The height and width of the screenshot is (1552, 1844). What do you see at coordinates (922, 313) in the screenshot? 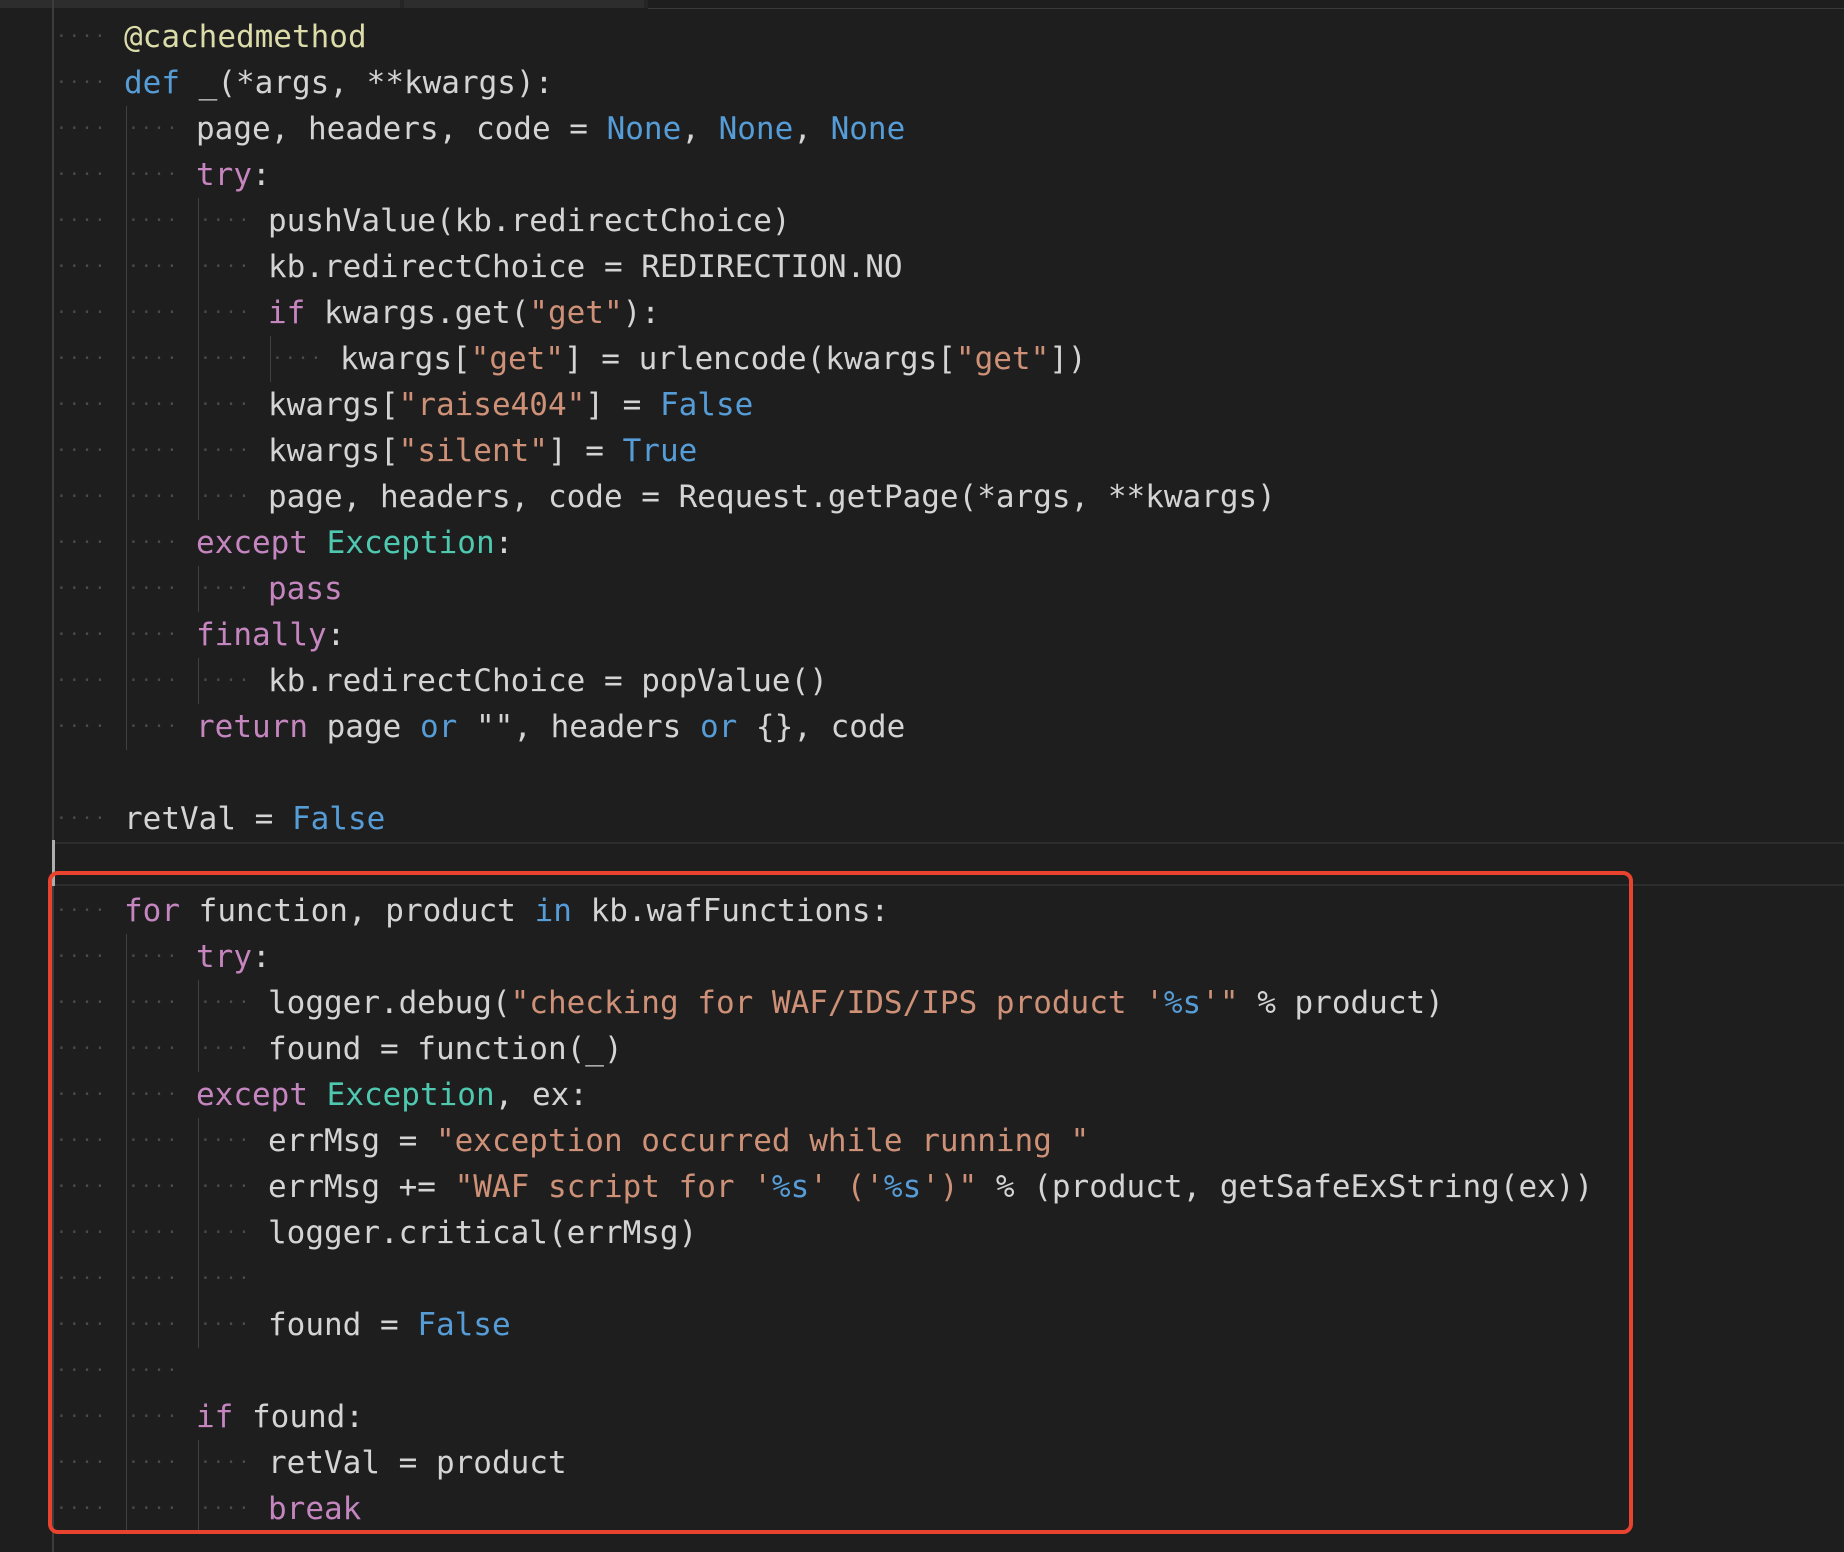
I see `code-line: ···· ···· ···· if kwargs.get("get"):` at bounding box center [922, 313].